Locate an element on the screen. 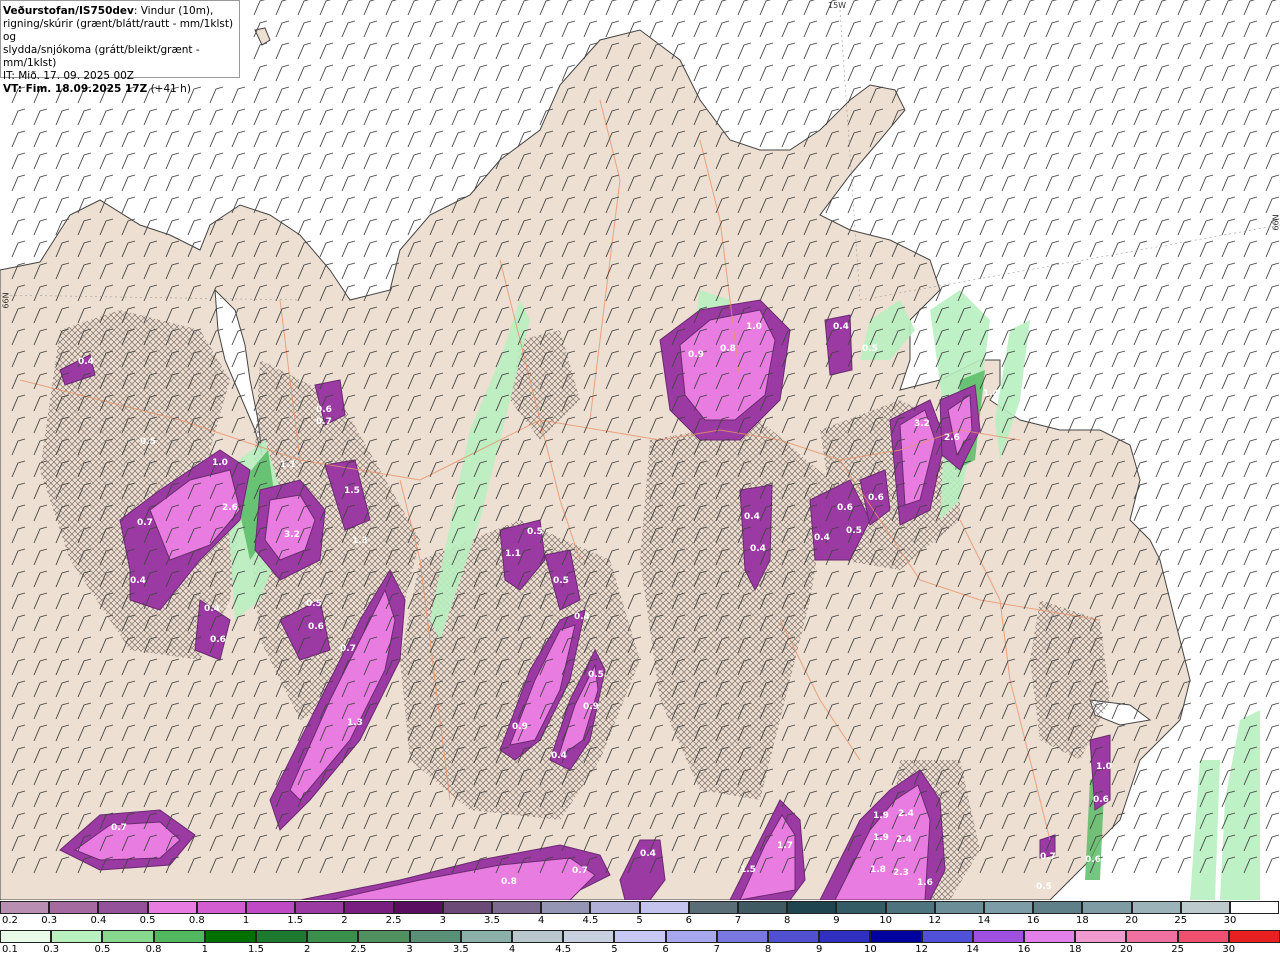 Image resolution: width=1280 pixels, height=958 pixels. precip-value-label: 1.4 is located at coordinates (991, 394).